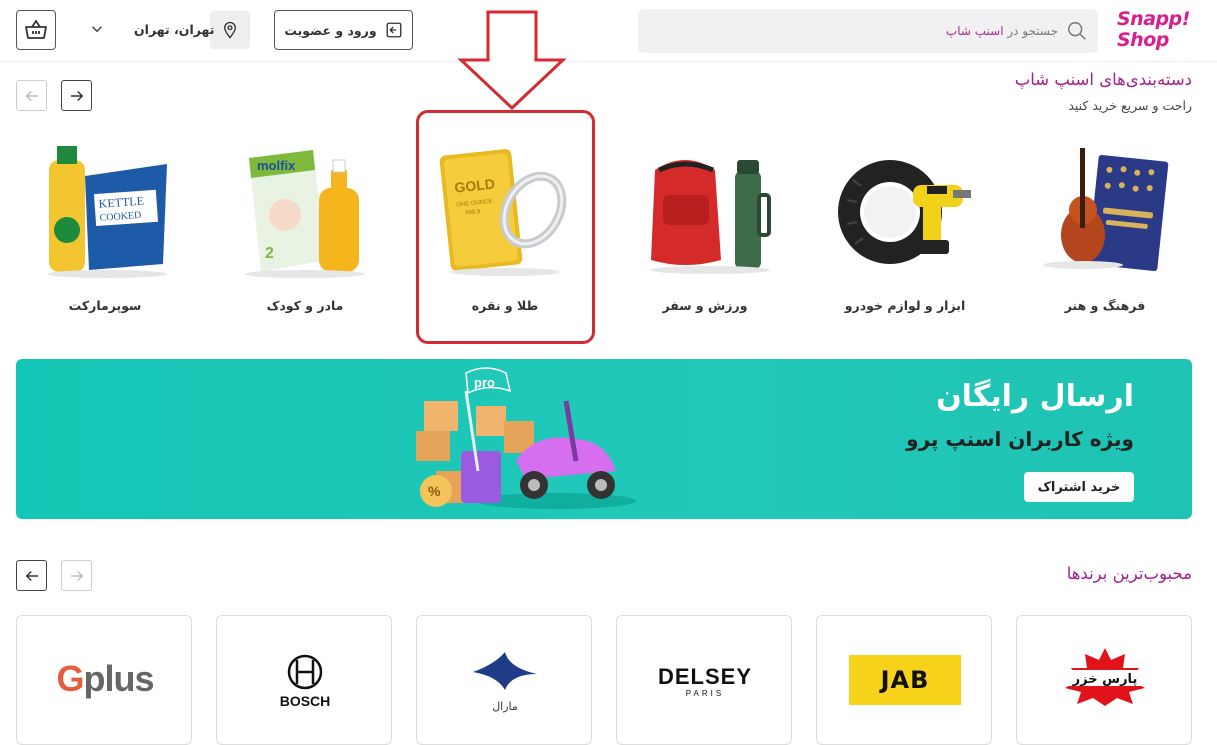 The height and width of the screenshot is (745, 1217). Describe the element at coordinates (394, 30) in the screenshot. I see `login-icon` at that location.